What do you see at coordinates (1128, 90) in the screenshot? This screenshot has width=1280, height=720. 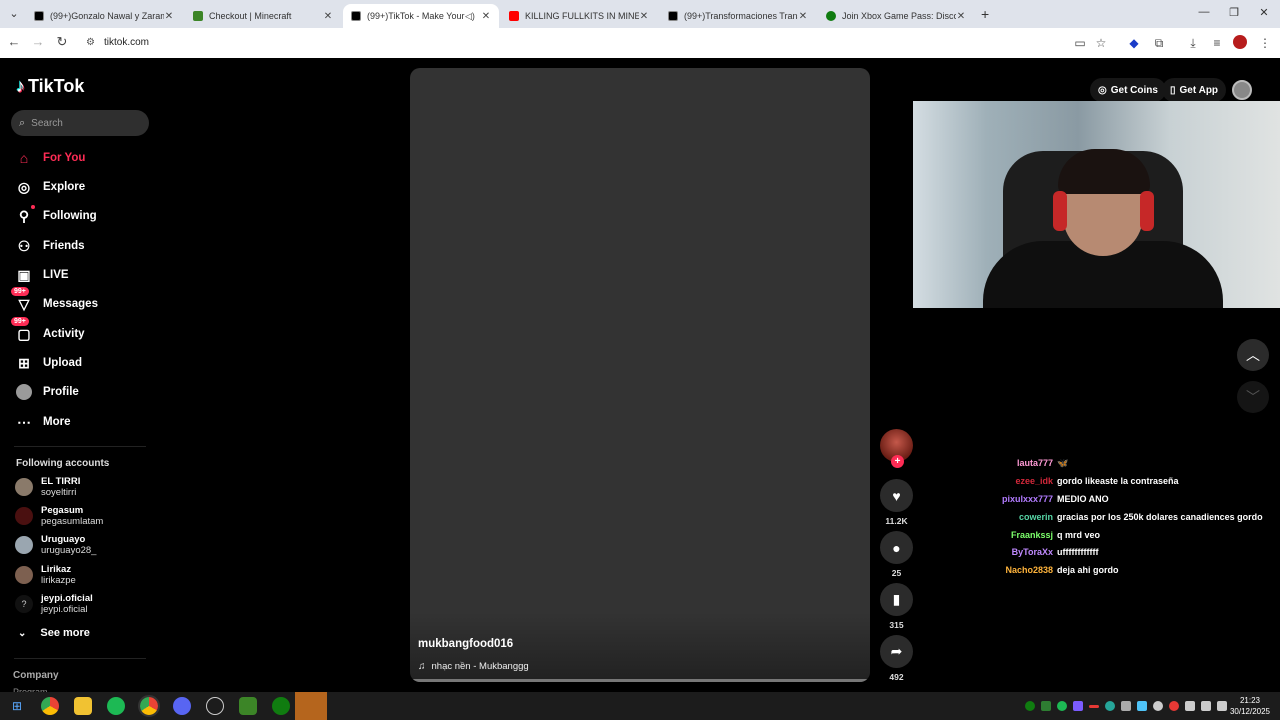 I see `get-coins-button: ◎ Get Coins` at bounding box center [1128, 90].